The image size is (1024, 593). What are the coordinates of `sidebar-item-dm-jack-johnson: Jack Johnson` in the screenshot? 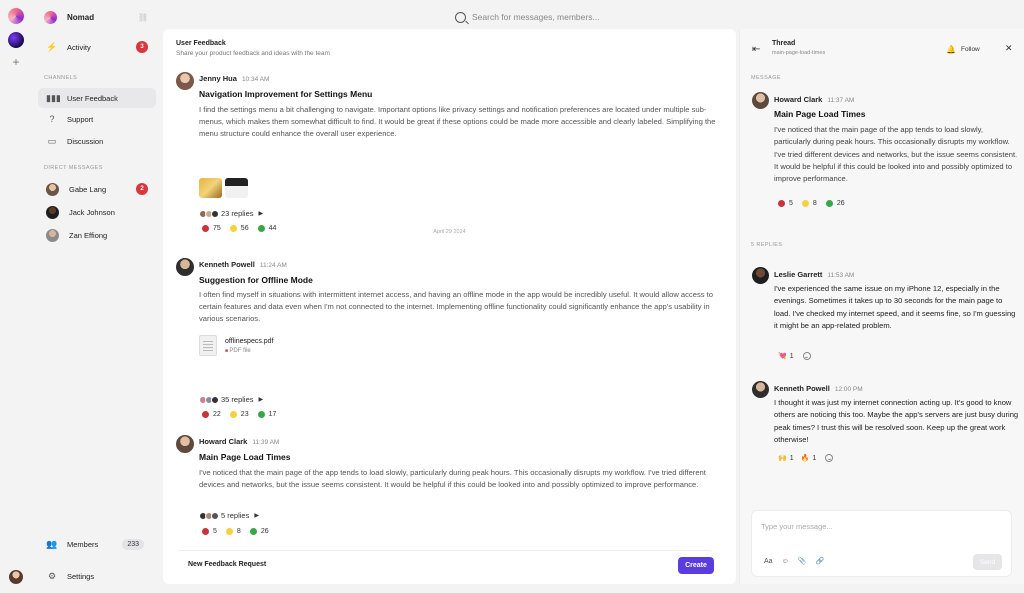 It's located at (97, 212).